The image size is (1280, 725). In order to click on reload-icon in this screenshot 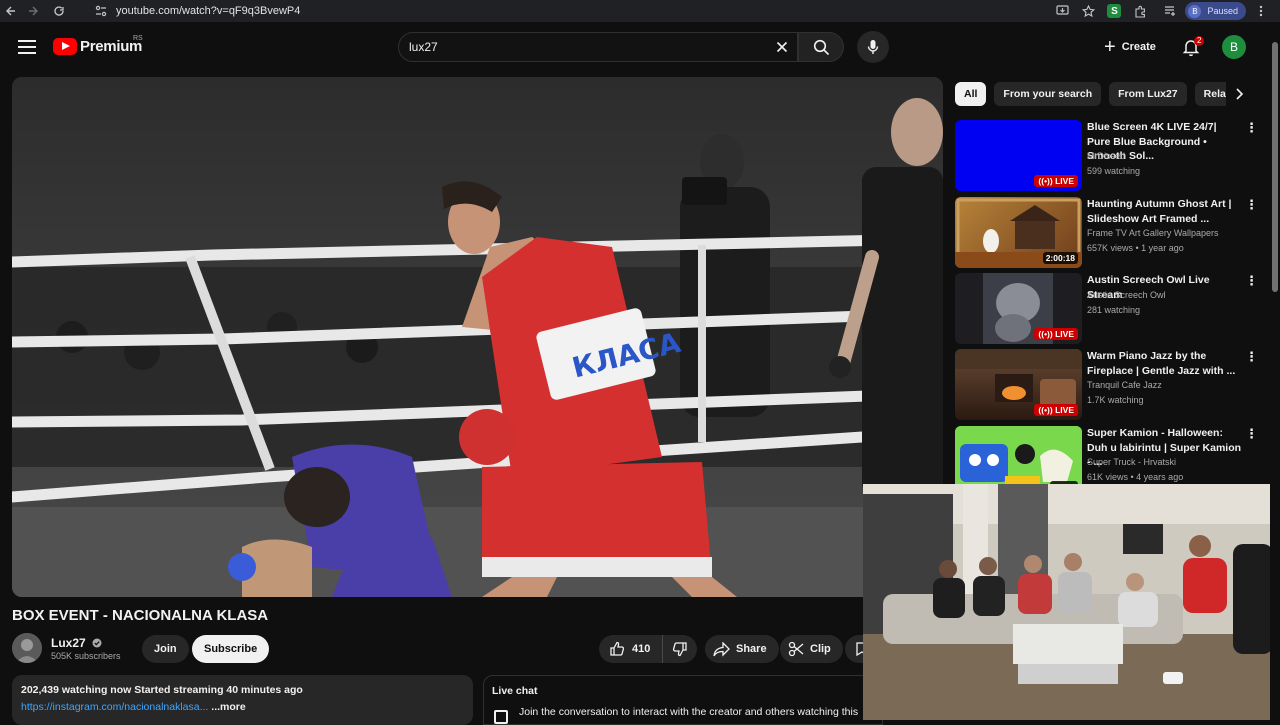, I will do `click(59, 11)`.